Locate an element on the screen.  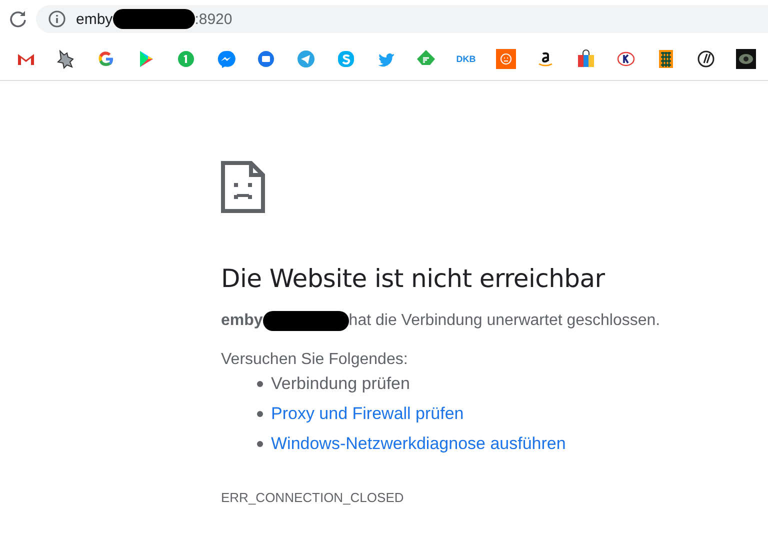
url-port: :8920 is located at coordinates (213, 19).